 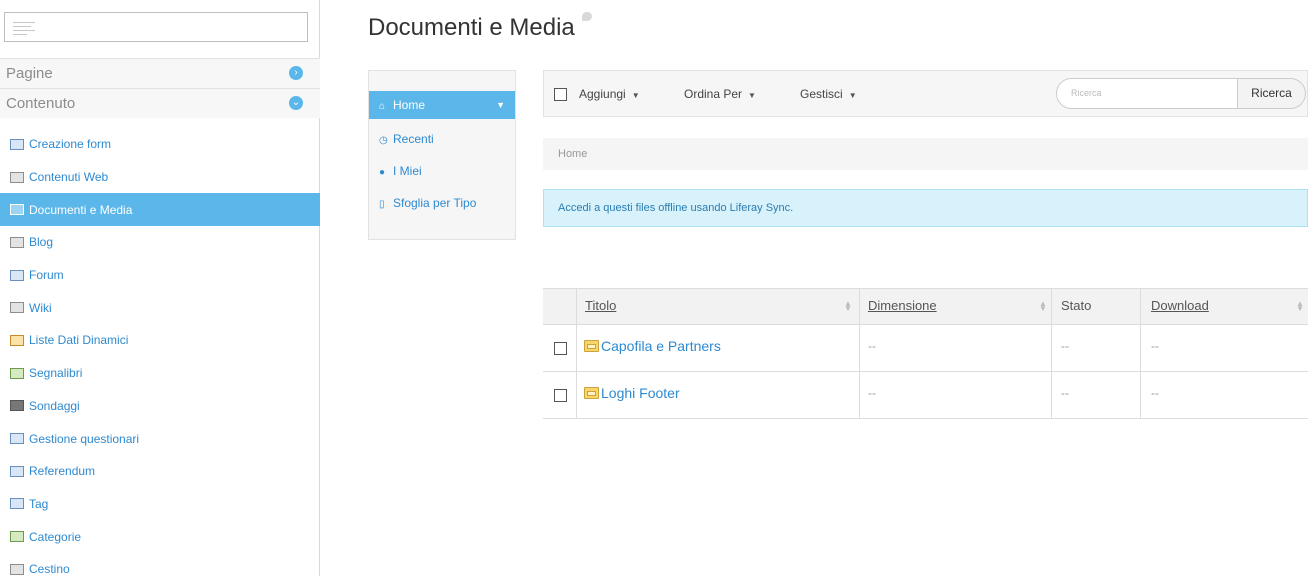 I want to click on clock-icon: ◷, so click(x=383, y=140).